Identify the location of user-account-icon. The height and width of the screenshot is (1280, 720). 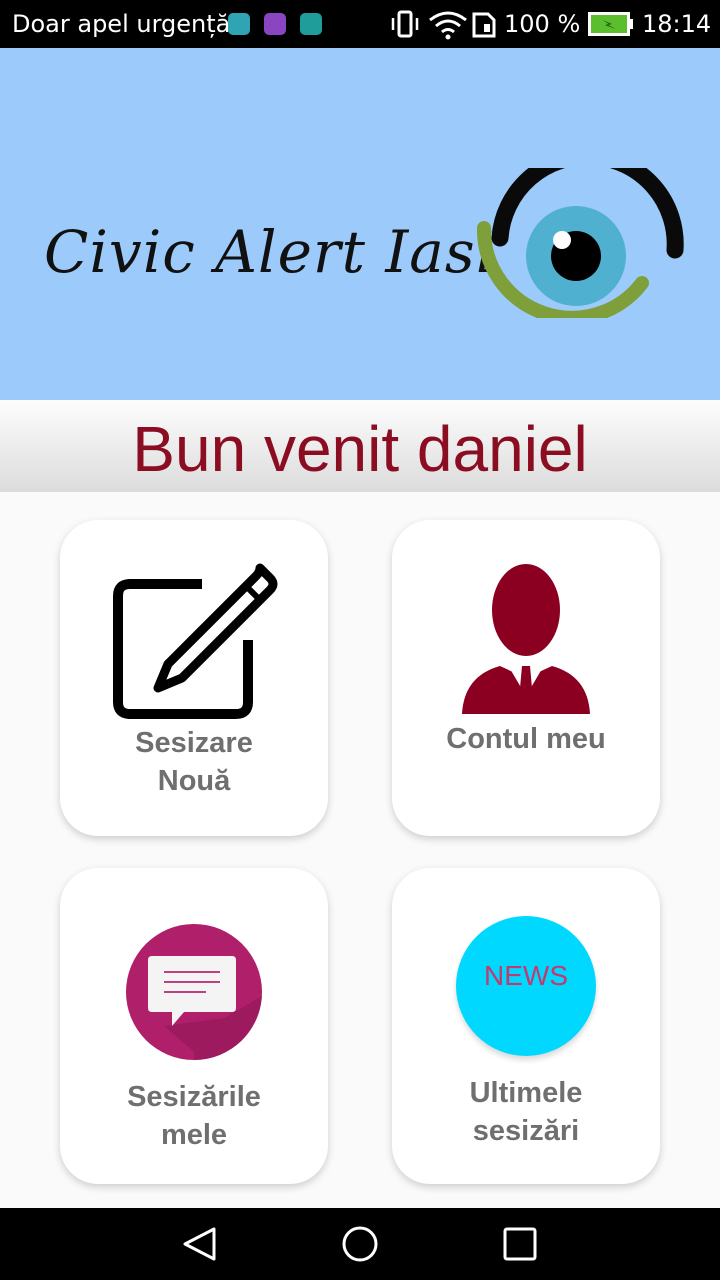
(526, 639).